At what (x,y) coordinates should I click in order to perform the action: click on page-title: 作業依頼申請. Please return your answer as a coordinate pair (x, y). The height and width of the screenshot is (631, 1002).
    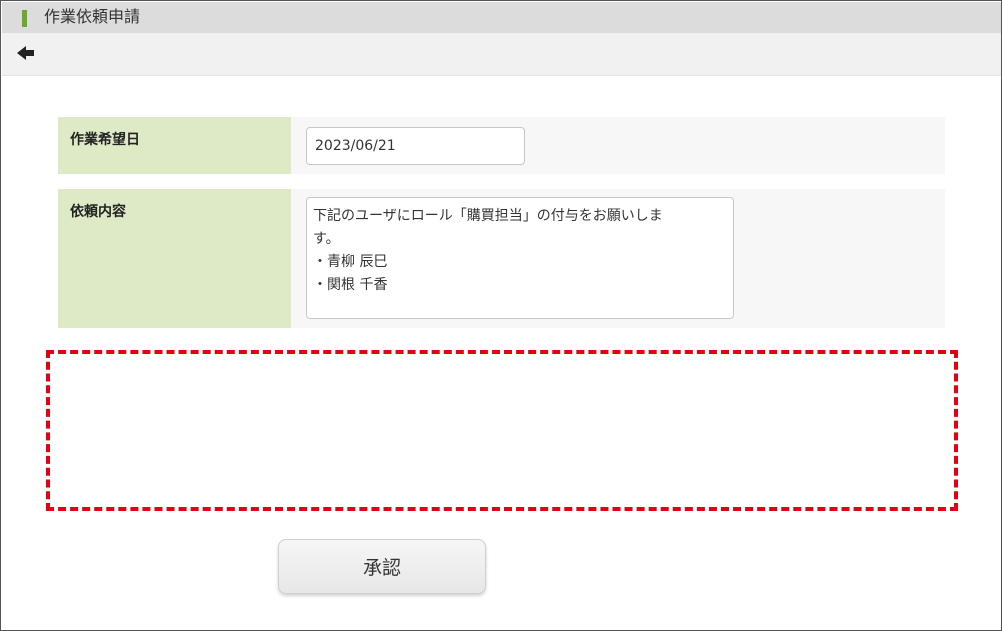
    Looking at the image, I should click on (92, 16).